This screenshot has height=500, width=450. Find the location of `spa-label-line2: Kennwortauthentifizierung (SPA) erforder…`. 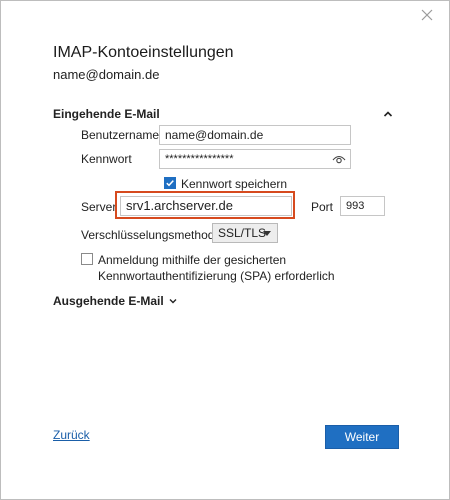

spa-label-line2: Kennwortauthentifizierung (SPA) erforder… is located at coordinates (216, 276).